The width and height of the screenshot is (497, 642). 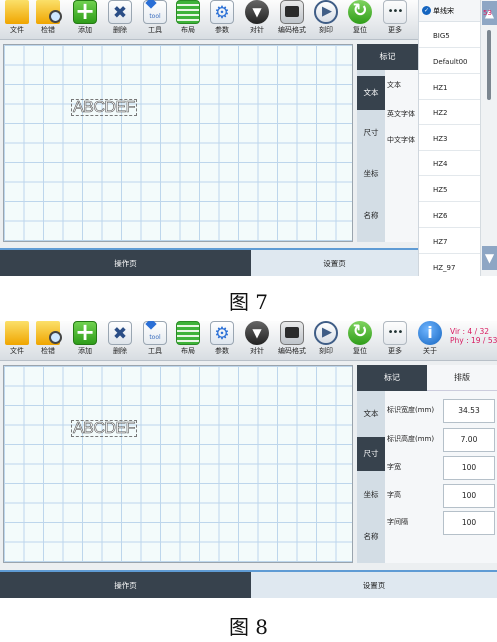 I want to click on pin-icon, so click(x=257, y=12).